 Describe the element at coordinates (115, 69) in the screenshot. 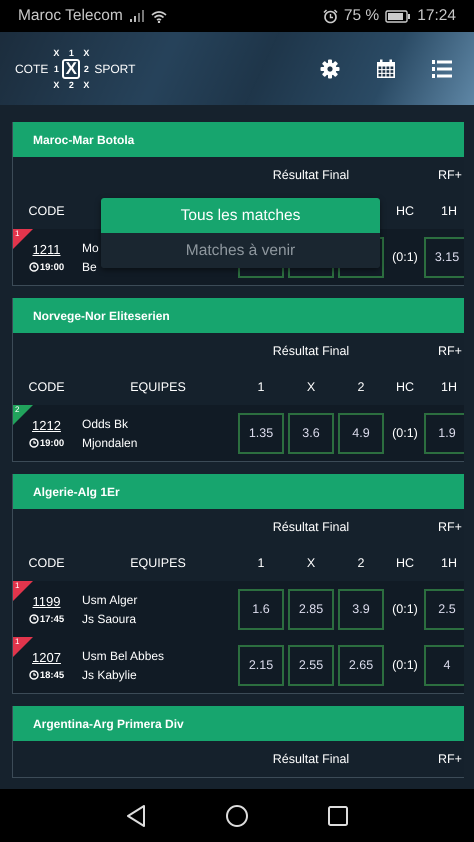

I see `logo-text: SPORT` at that location.